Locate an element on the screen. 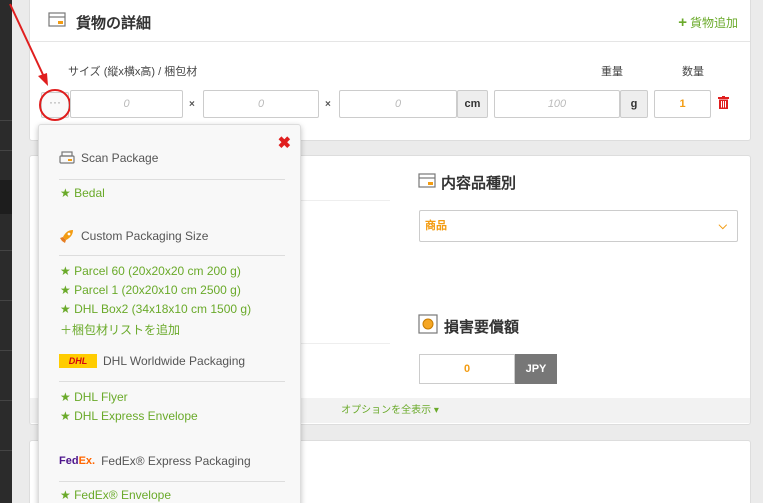  custom-item-dhl-box2: ★ DHL Box2 (34x18x10 cm 1500 g) is located at coordinates (155, 309).